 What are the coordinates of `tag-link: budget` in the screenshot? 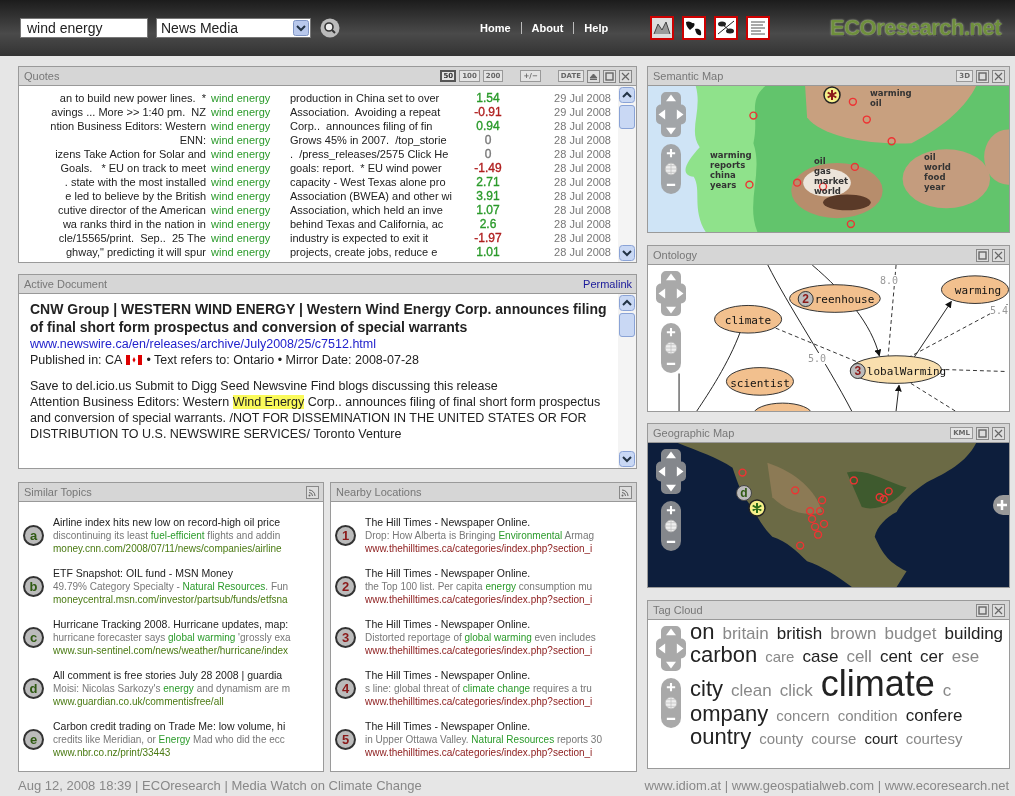 It's located at (910, 634).